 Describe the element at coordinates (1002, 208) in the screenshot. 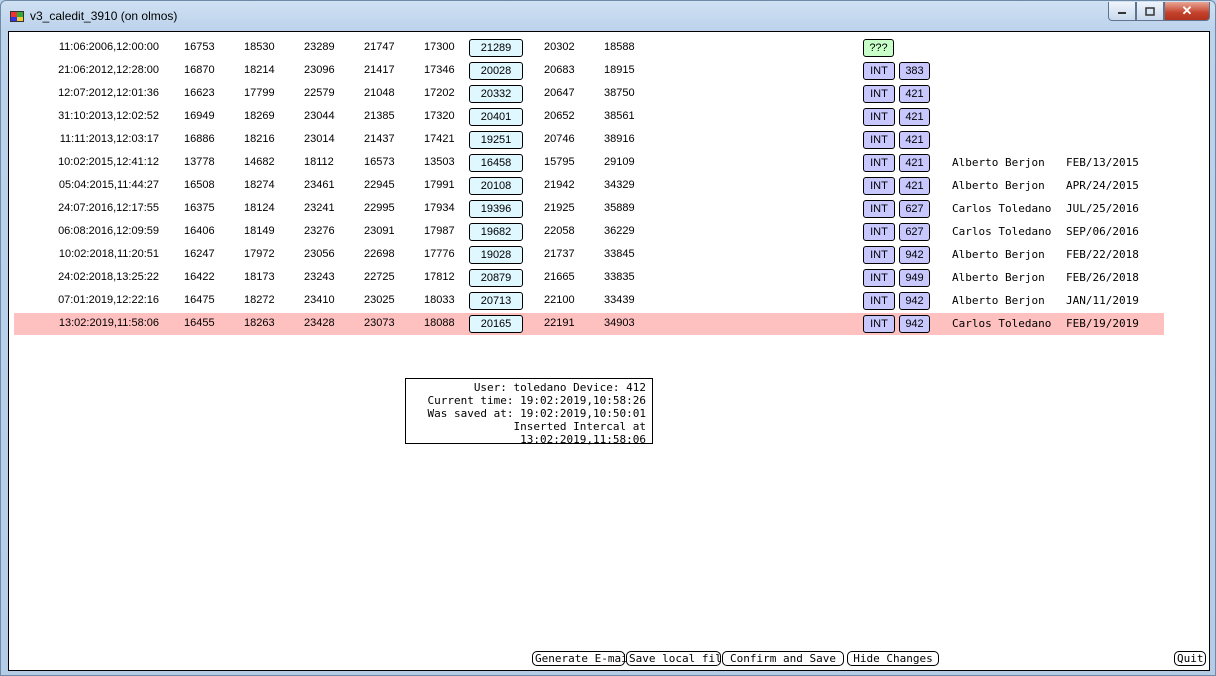

I see `row-operator-name: Carlos Toledano` at that location.